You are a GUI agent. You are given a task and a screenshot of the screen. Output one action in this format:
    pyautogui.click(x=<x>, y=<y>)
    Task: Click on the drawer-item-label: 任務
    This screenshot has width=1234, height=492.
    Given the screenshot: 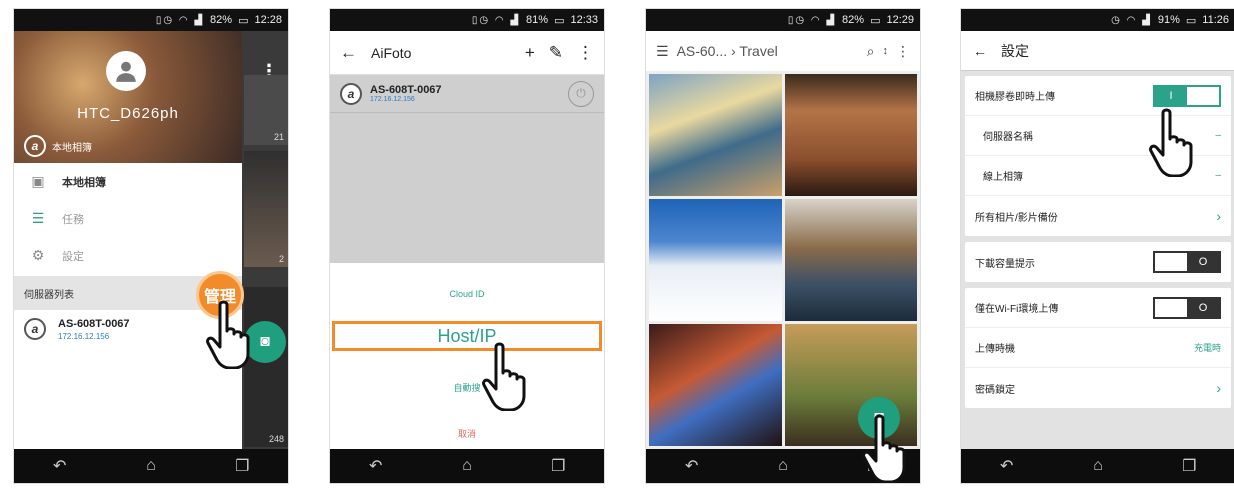 What is the action you would take?
    pyautogui.click(x=73, y=219)
    